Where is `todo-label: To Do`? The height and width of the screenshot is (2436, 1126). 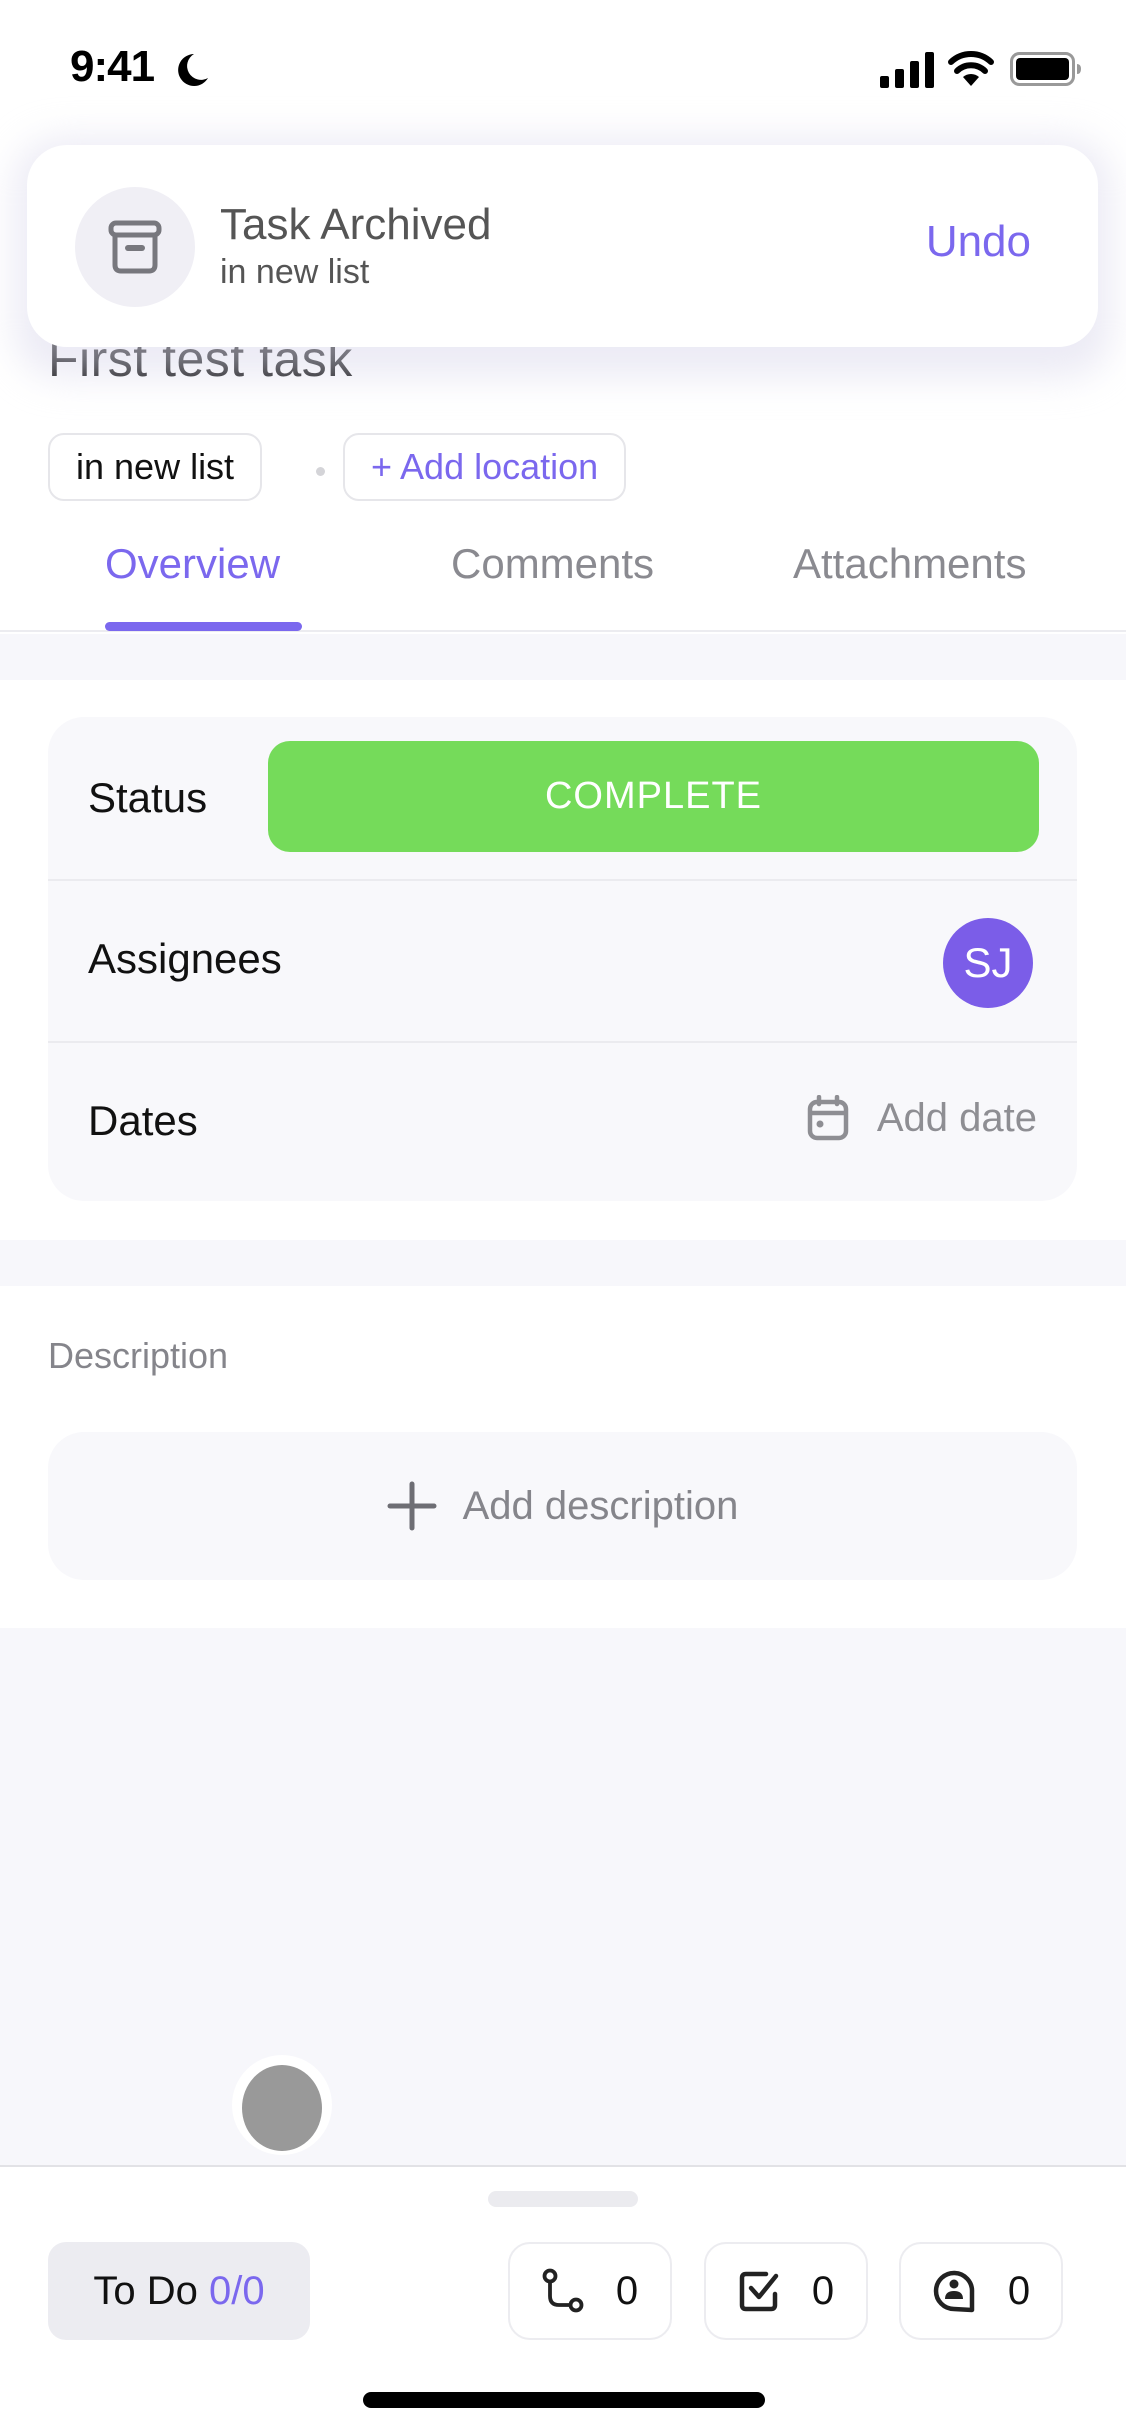
todo-label: To Do is located at coordinates (145, 2291).